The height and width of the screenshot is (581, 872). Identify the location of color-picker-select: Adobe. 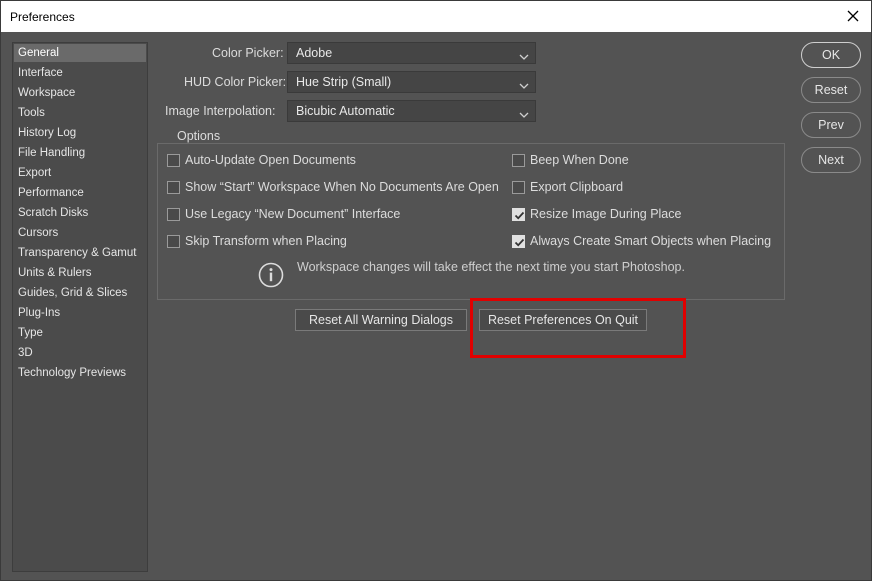
(411, 53).